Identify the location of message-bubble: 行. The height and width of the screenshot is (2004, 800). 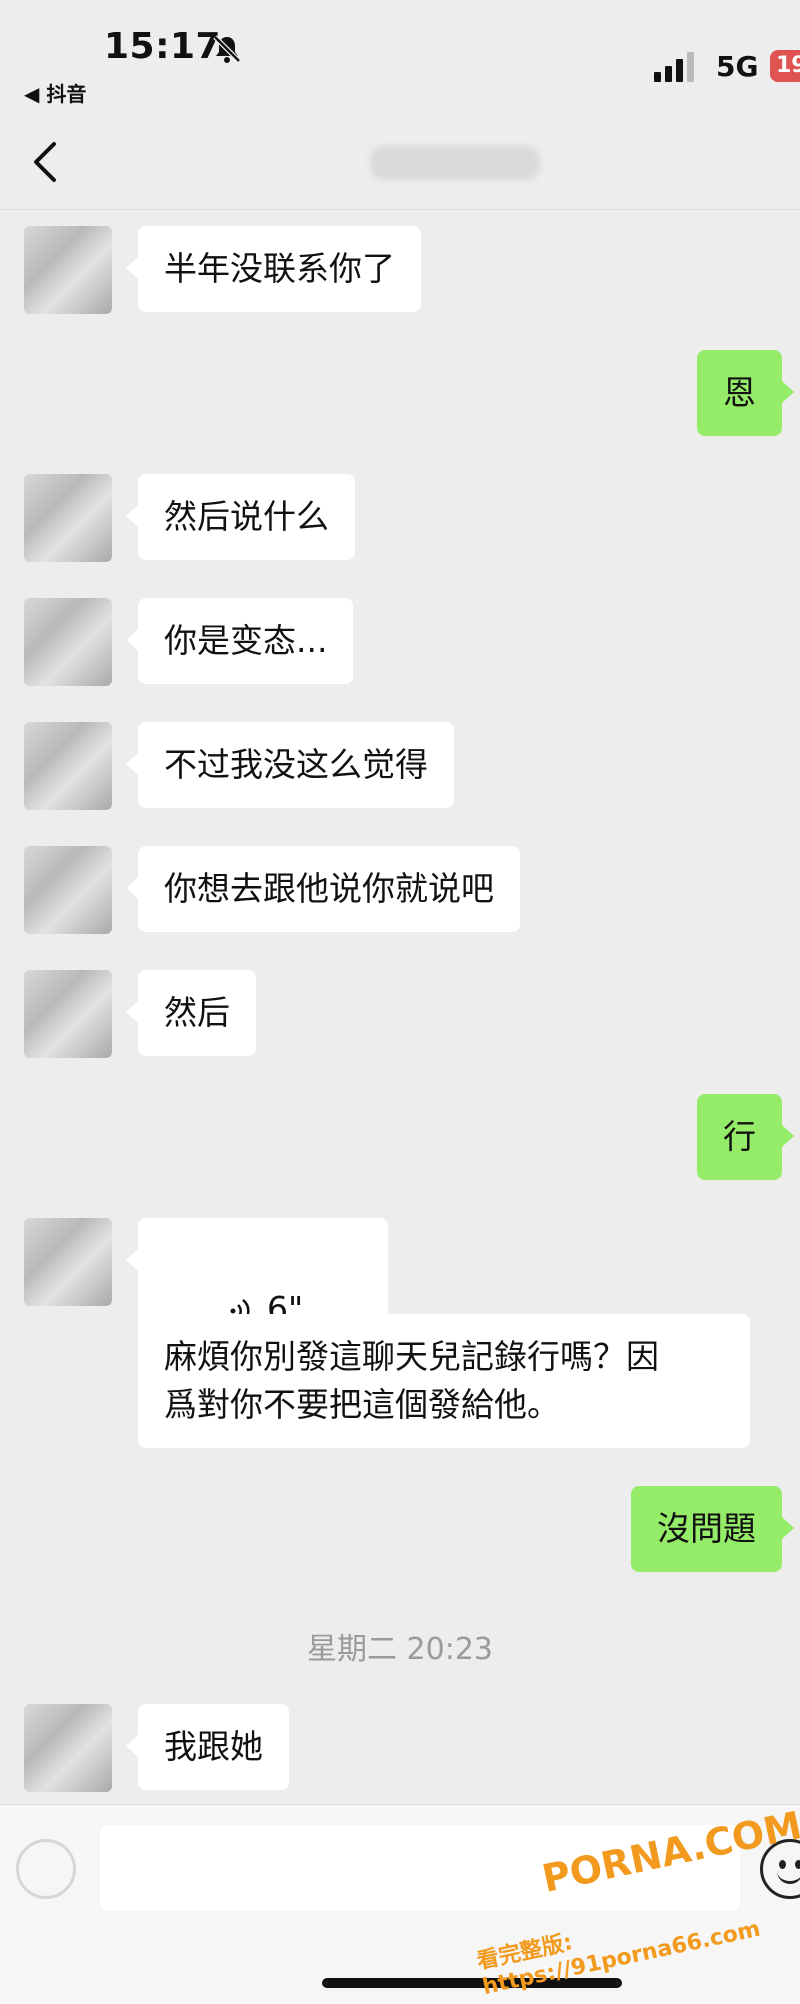
(745, 1137).